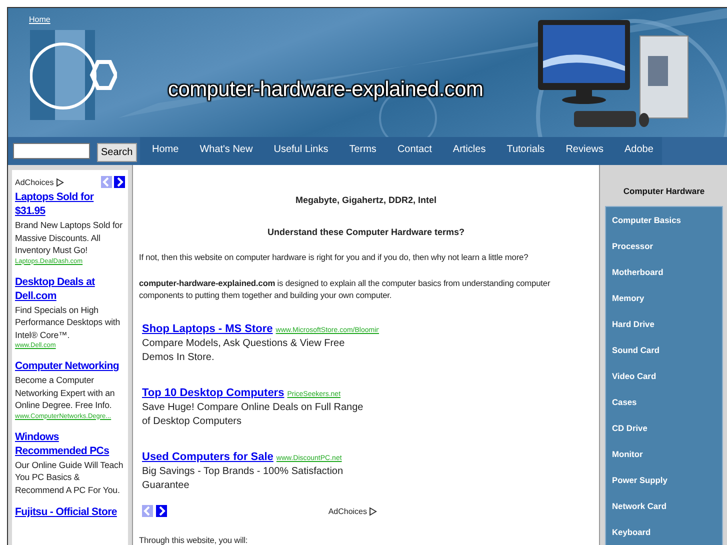 Image resolution: width=727 pixels, height=545 pixels. I want to click on intro-paragraph: If not, then this website on computer hardware is right for you and if you do, then why not learn a little more?, so click(334, 257).